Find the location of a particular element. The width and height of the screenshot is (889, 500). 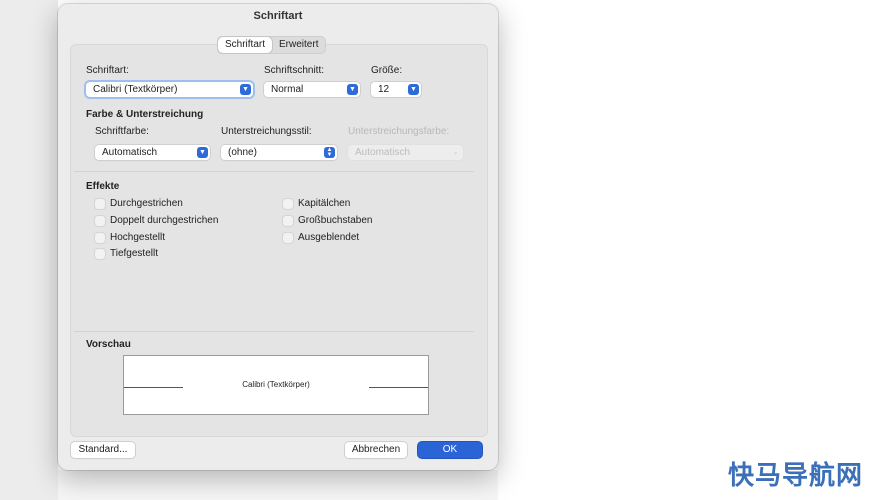

chevron-down-icon: ⌄ is located at coordinates (455, 152).